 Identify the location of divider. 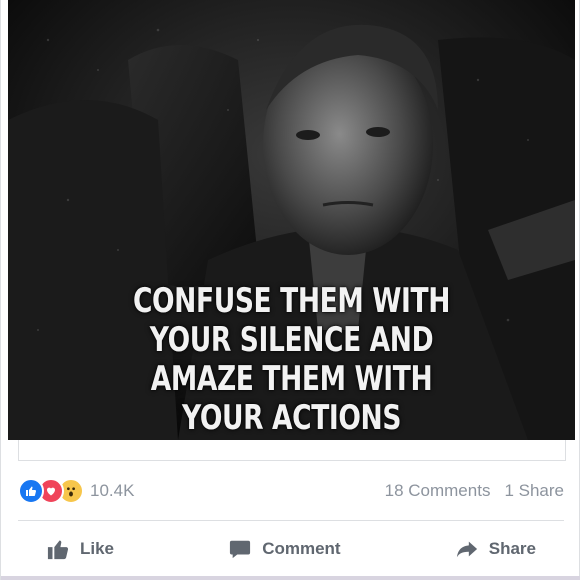
(291, 520).